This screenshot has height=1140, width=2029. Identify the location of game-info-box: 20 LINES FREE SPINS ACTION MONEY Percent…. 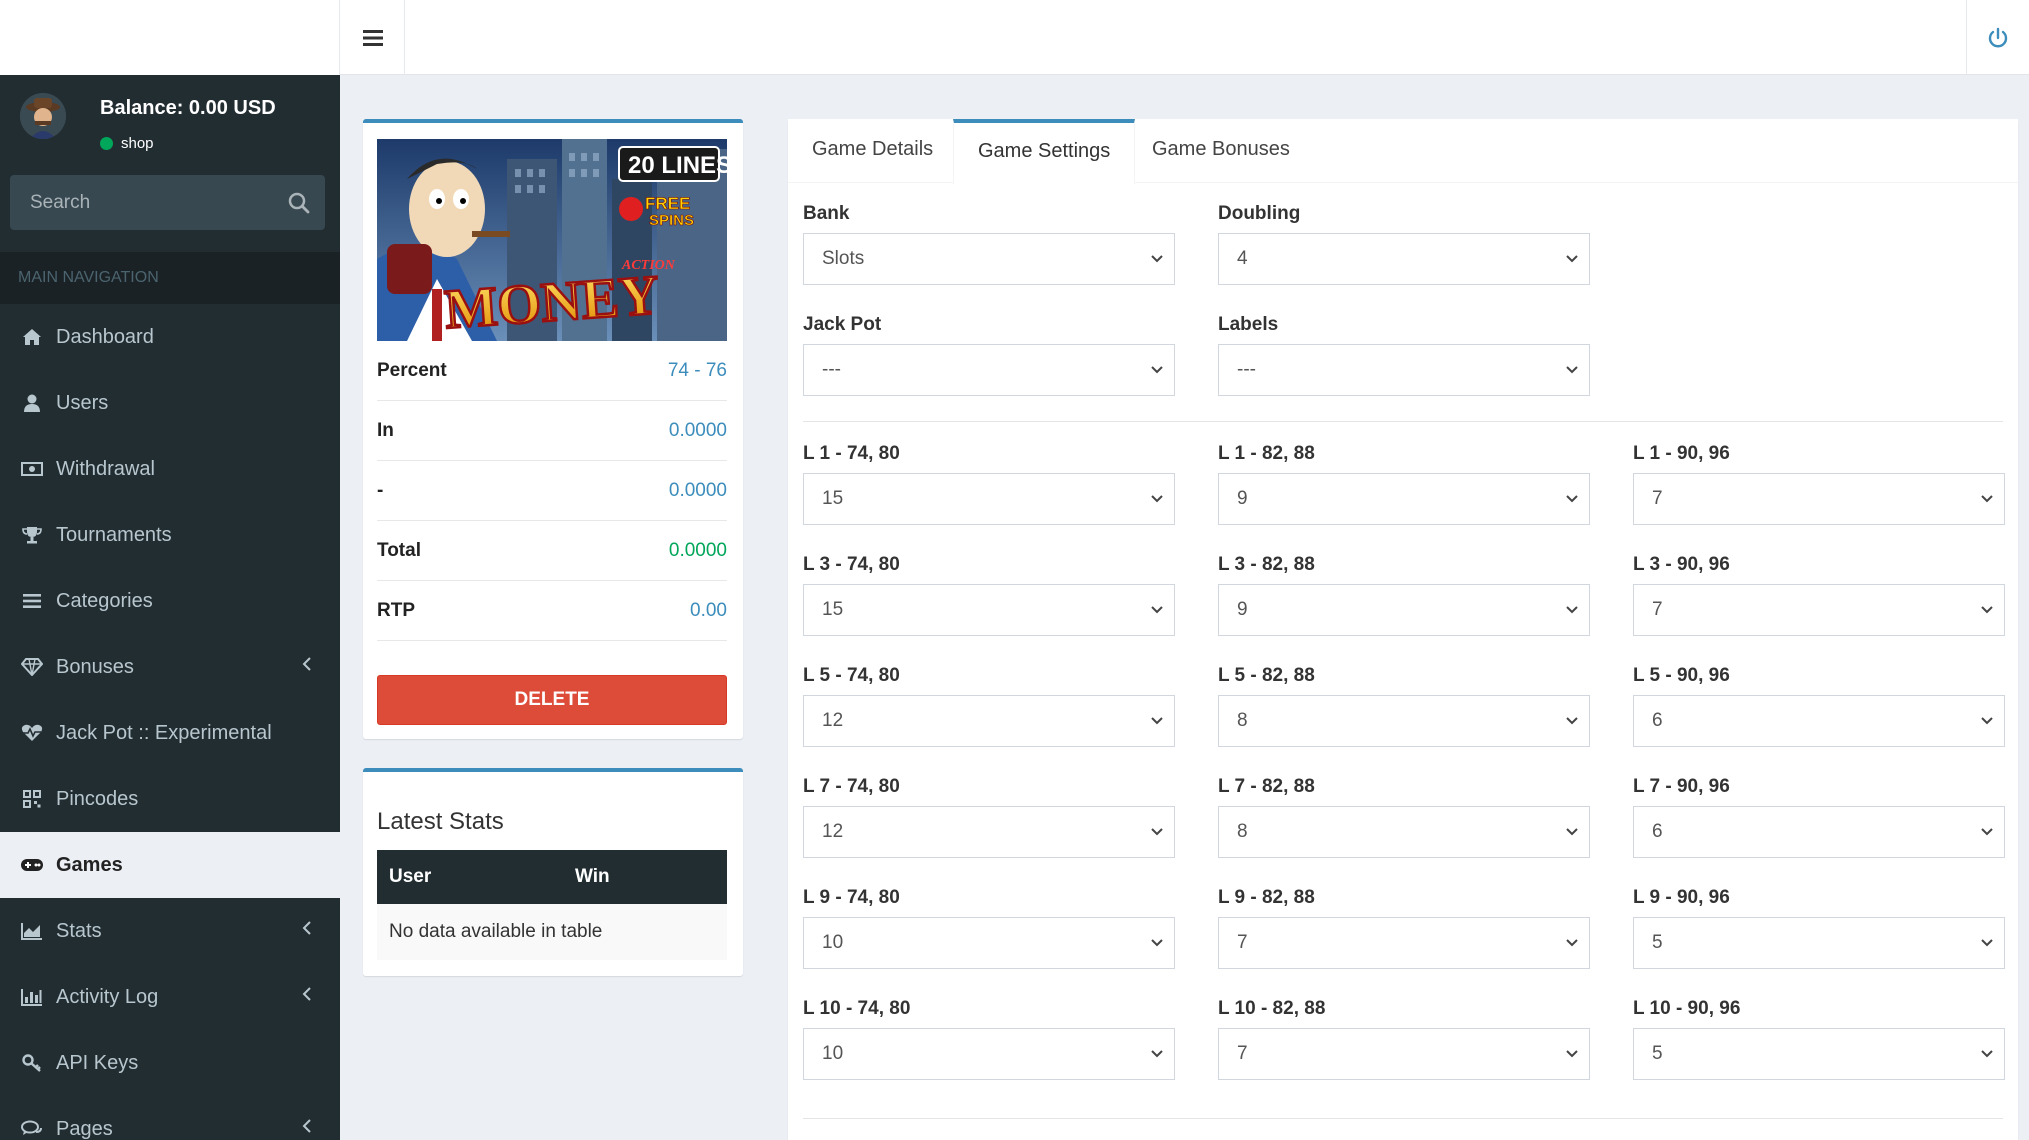
(553, 429).